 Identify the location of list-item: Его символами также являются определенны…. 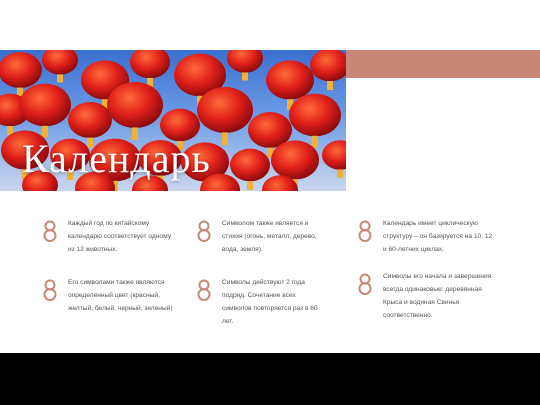
(110, 295).